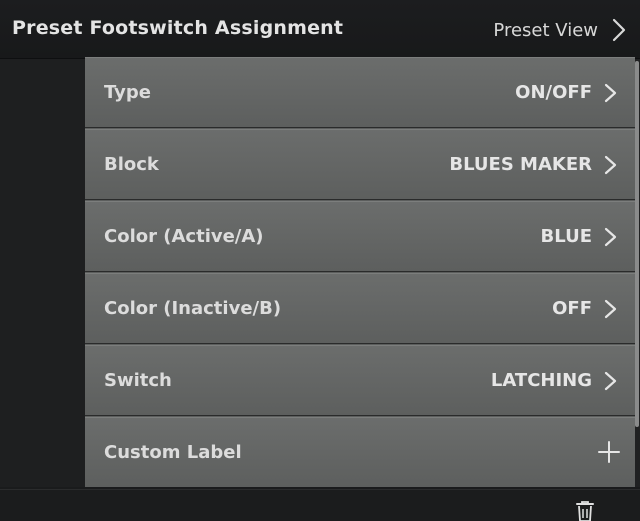 This screenshot has width=640, height=521. I want to click on header-bar: Preset Footswitch Assignment Preset View, so click(320, 29).